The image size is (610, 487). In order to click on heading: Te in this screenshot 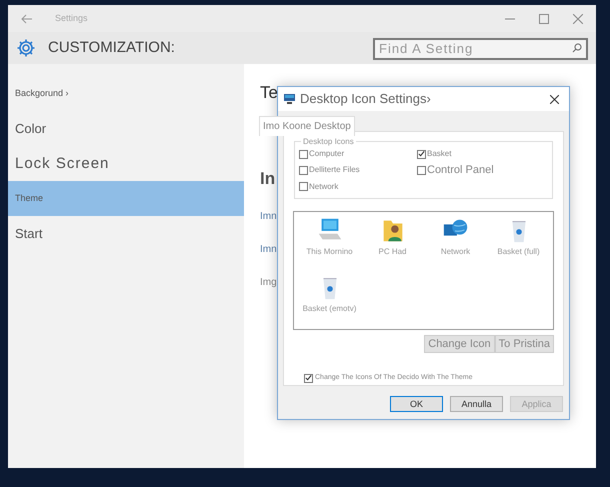, I will do `click(269, 93)`.